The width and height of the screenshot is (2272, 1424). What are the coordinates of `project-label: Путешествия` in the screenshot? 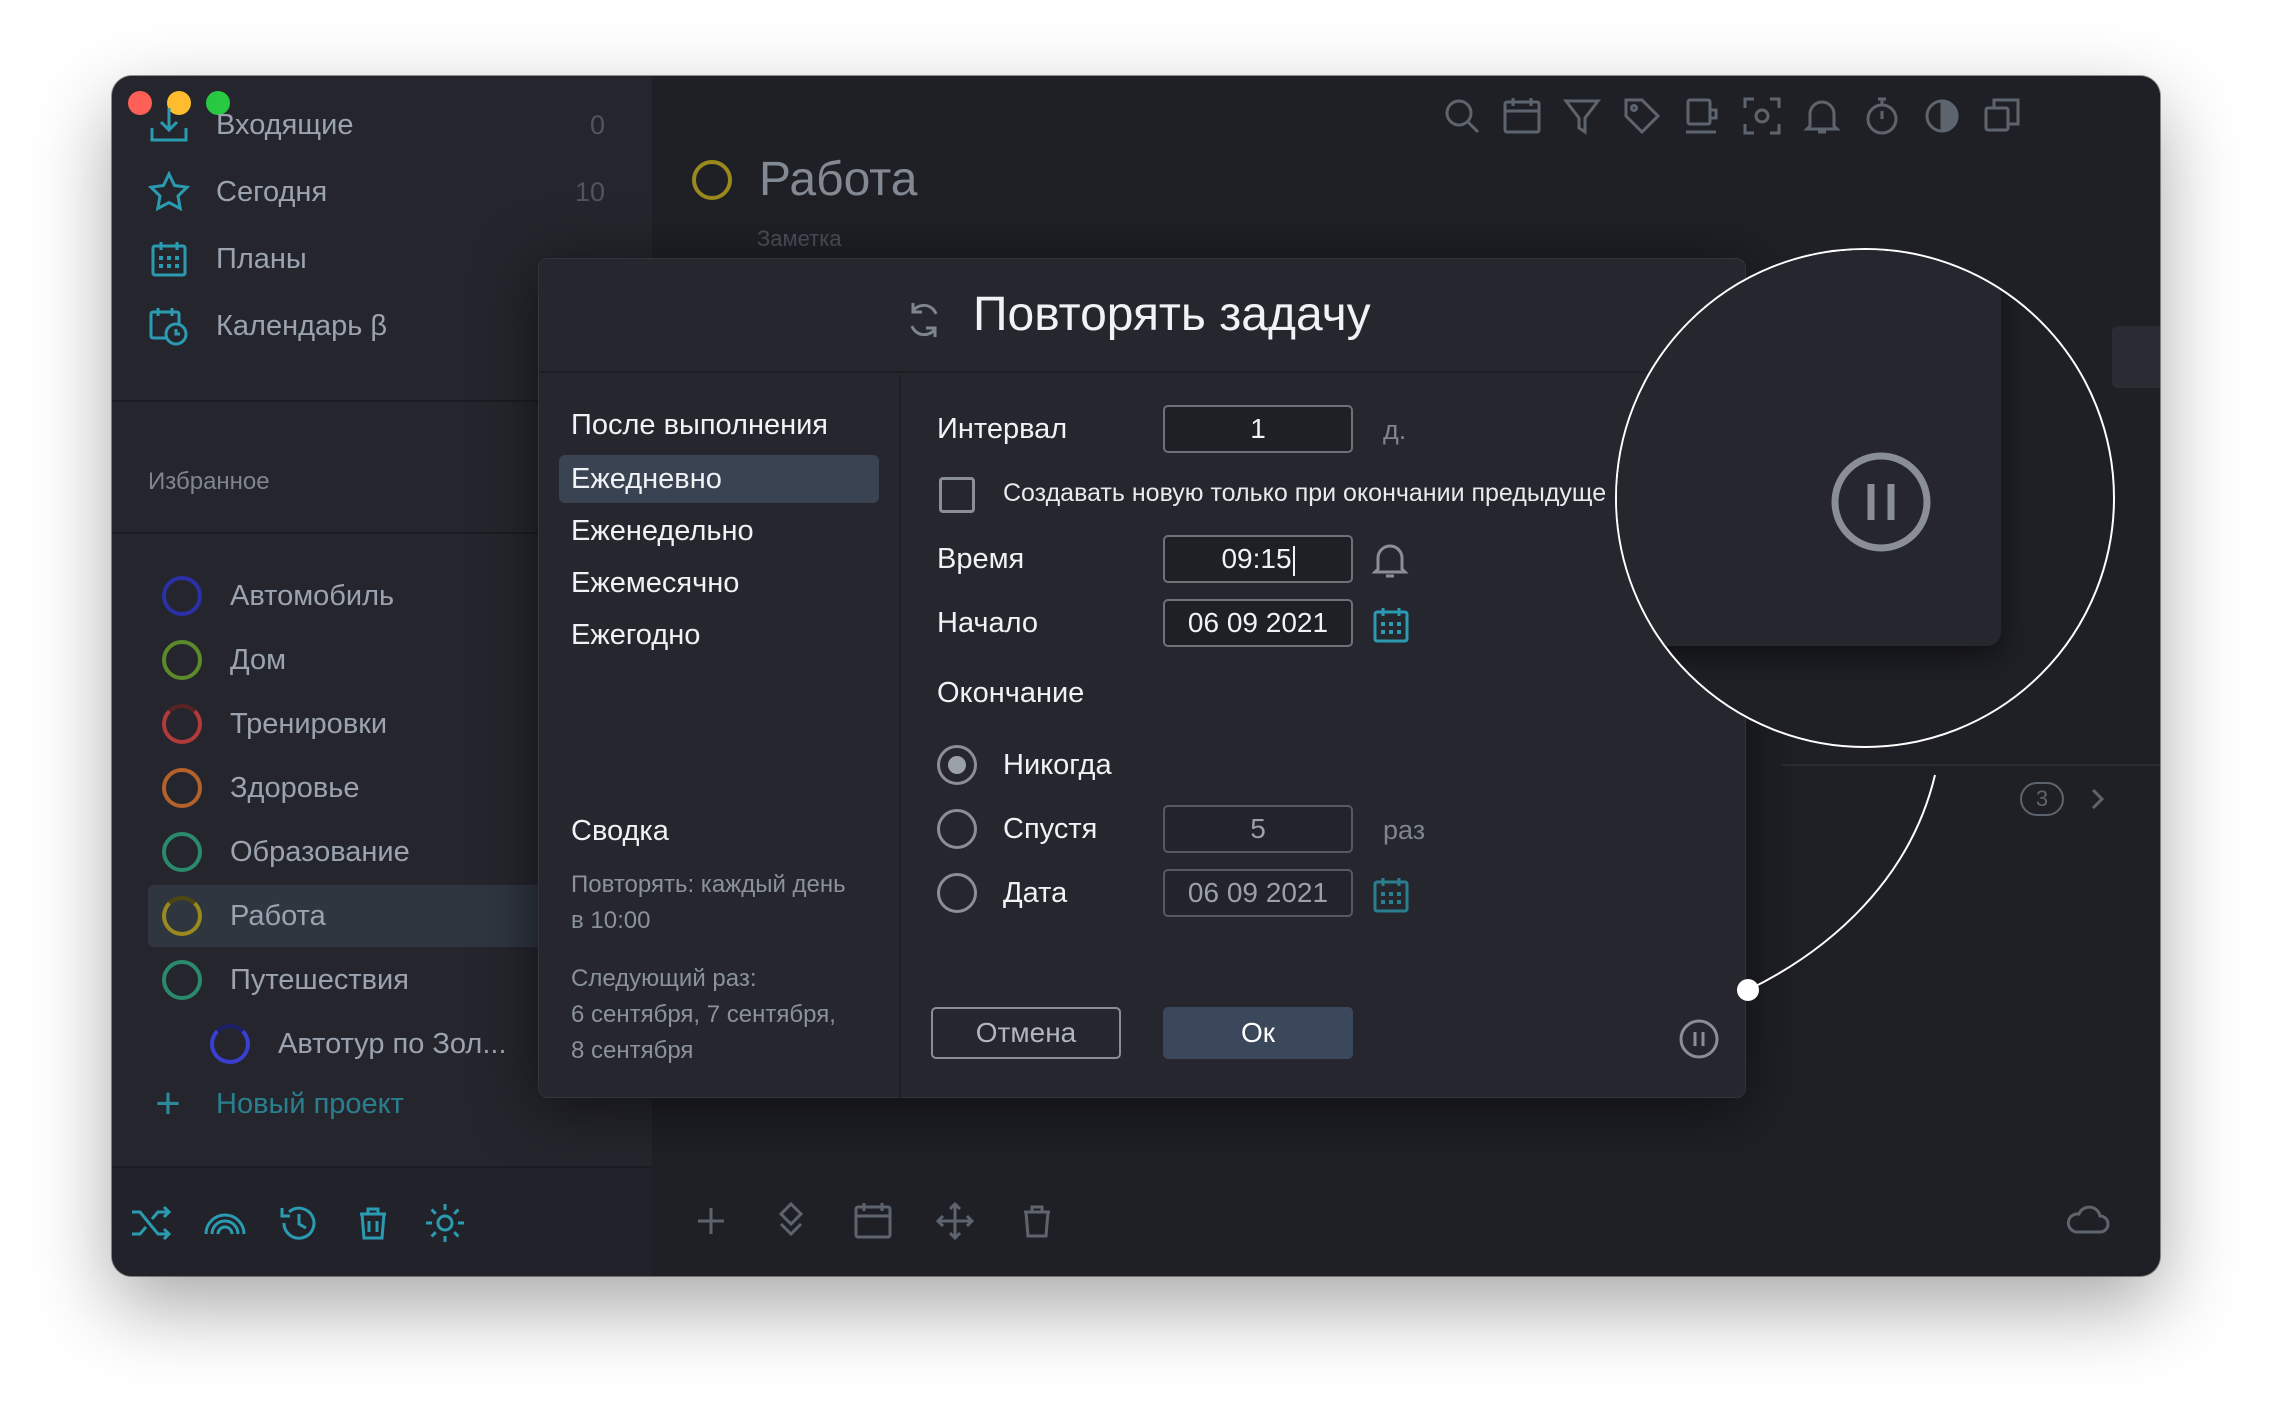 It's located at (319, 979).